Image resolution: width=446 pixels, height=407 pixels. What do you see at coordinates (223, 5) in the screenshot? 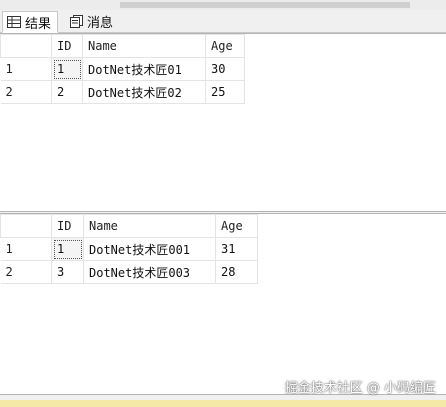
I see `top-scrollbar` at bounding box center [223, 5].